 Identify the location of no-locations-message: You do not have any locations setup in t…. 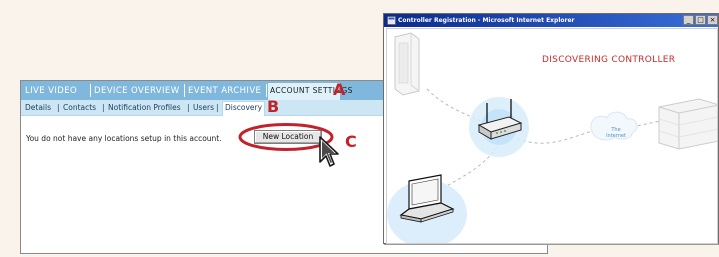
(124, 138).